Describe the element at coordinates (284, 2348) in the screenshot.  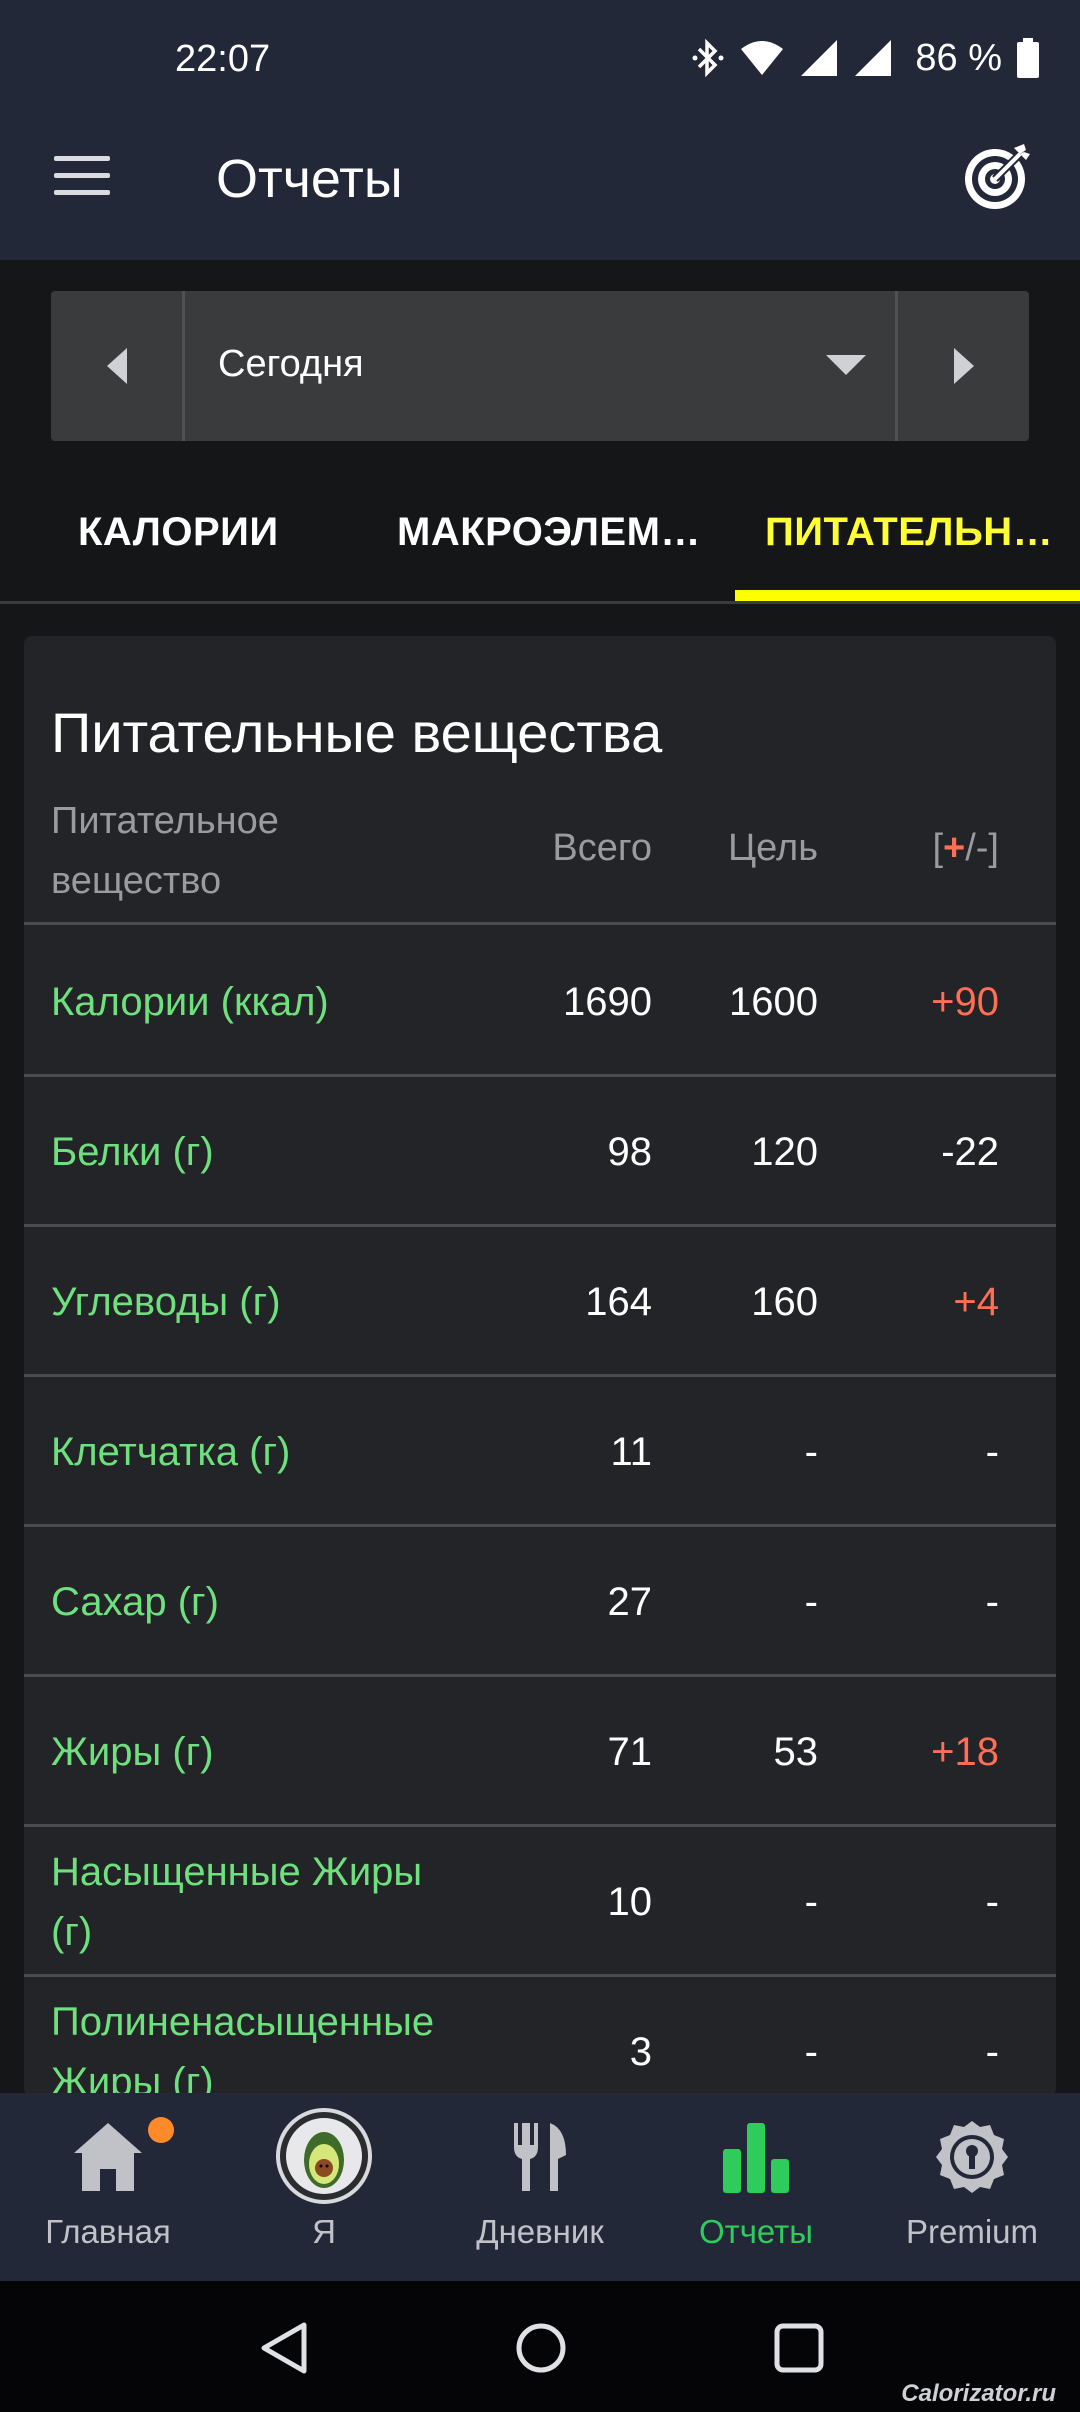
I see `back-icon` at that location.